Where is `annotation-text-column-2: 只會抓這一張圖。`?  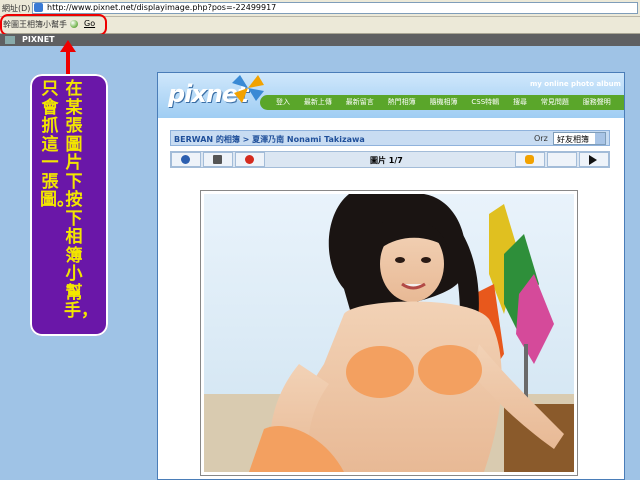 annotation-text-column-2: 只會抓這一張圖。 is located at coordinates (57, 144).